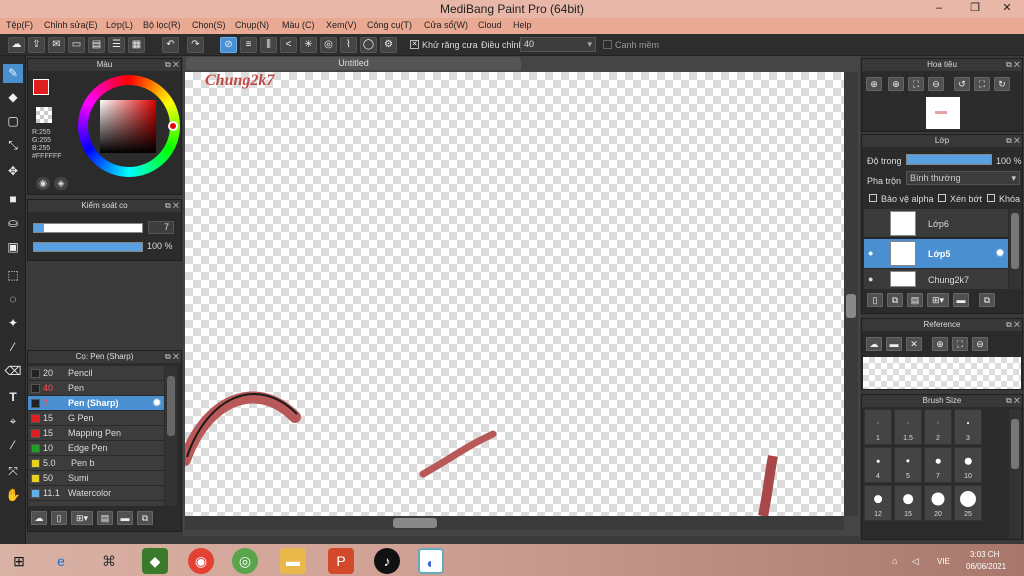  I want to click on powerpoint-icon: P, so click(341, 561).